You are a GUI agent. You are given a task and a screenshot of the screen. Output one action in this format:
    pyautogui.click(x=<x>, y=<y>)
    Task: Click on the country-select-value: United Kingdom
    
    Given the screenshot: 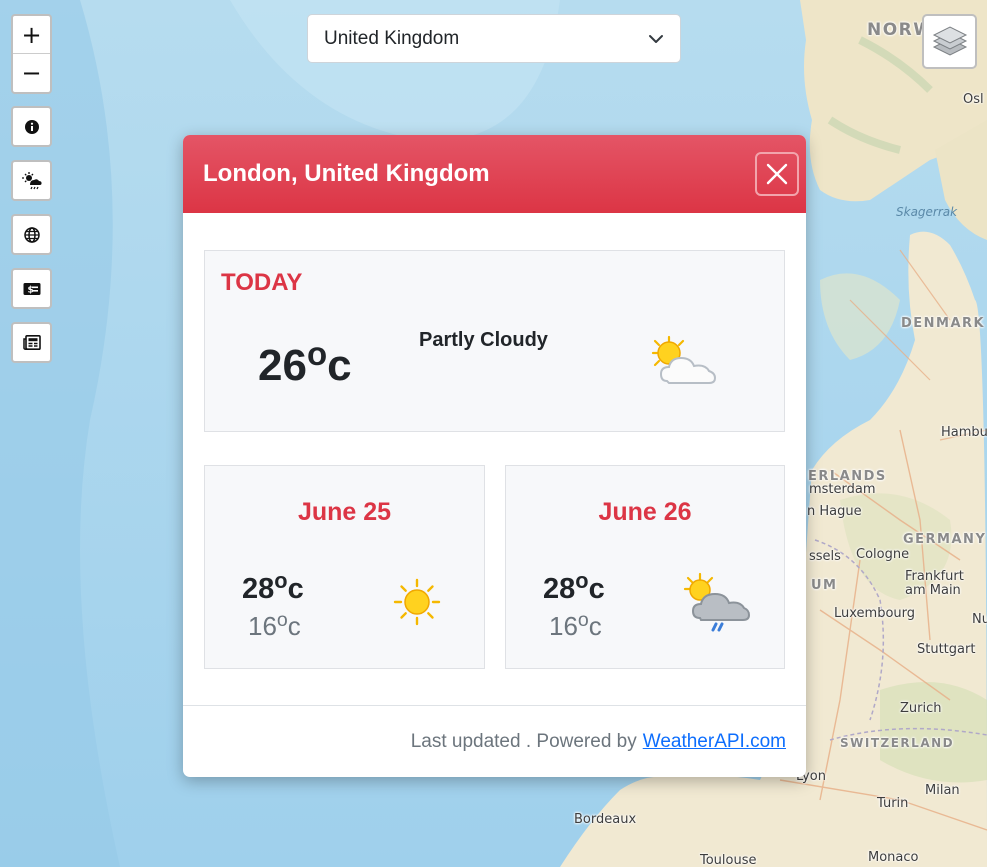 What is the action you would take?
    pyautogui.click(x=392, y=38)
    